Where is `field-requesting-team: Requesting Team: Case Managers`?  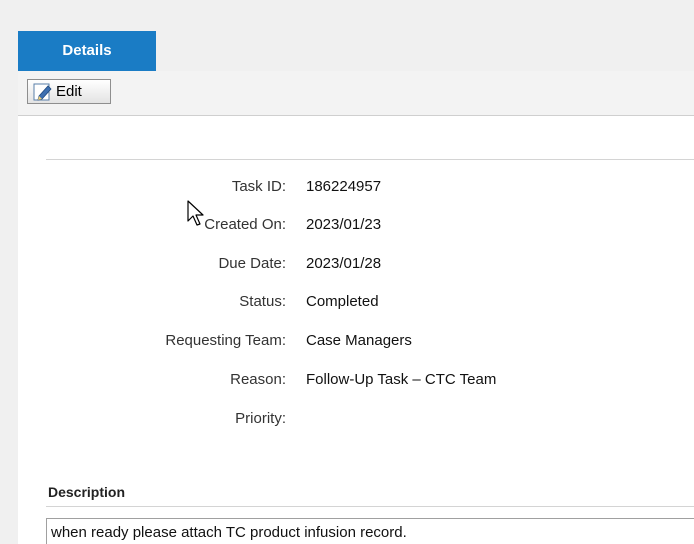 field-requesting-team: Requesting Team: Case Managers is located at coordinates (356, 342).